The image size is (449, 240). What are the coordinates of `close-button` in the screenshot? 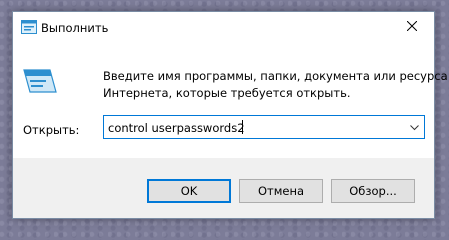 It's located at (412, 27).